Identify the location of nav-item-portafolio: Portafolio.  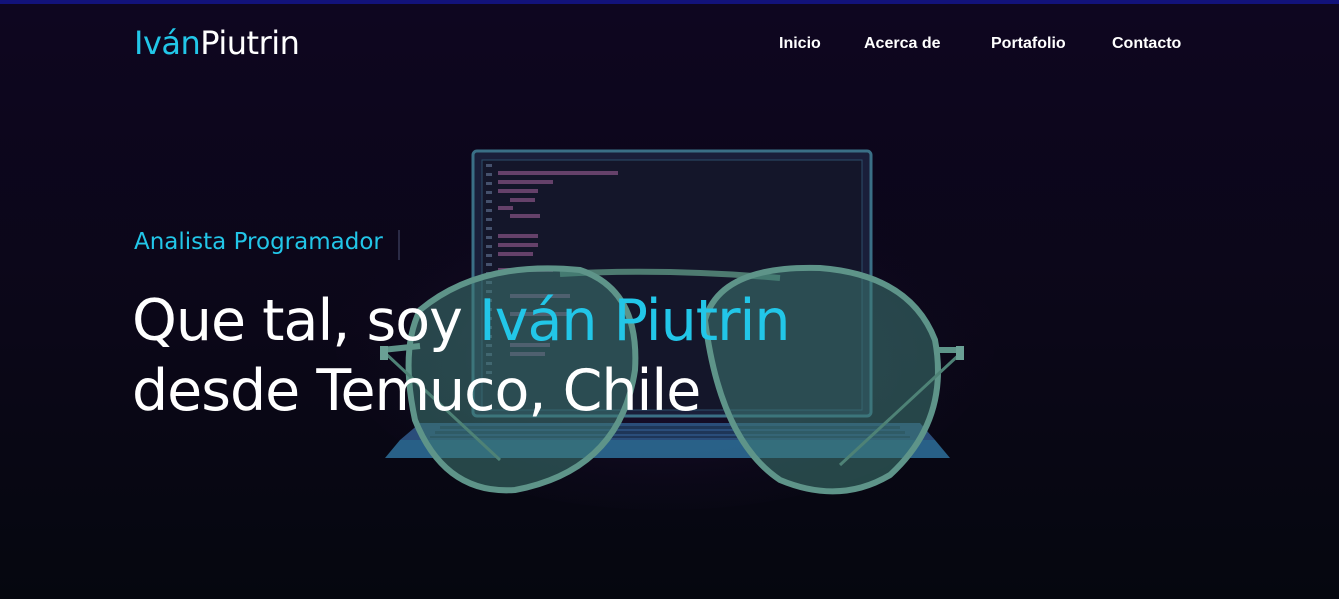
(1028, 44).